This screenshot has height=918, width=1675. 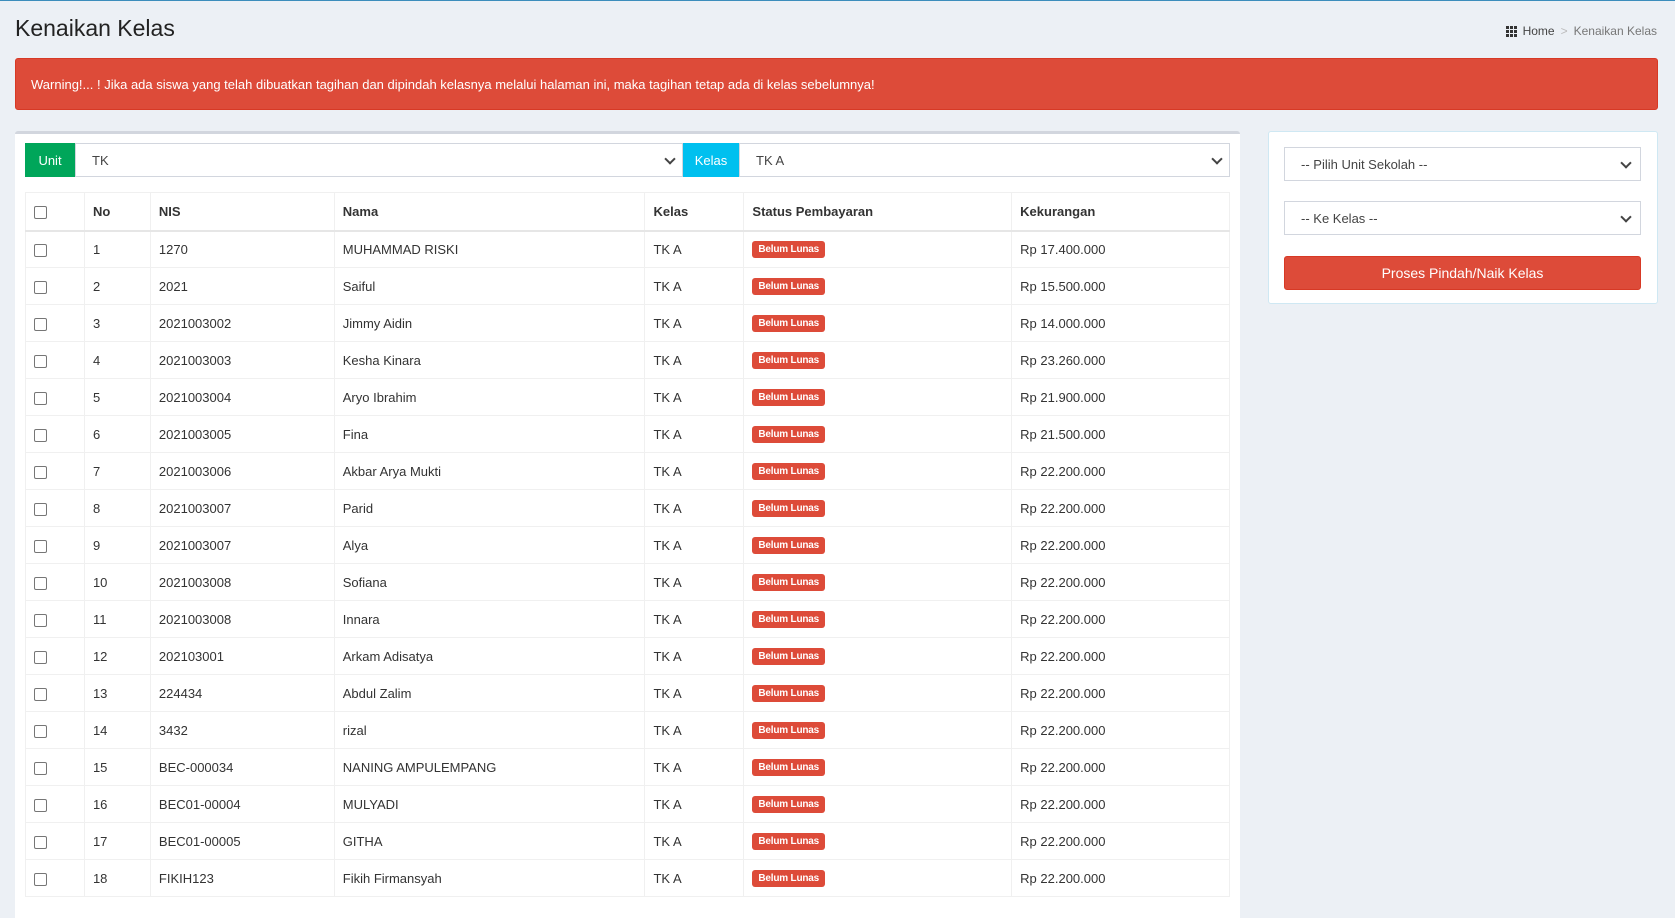 I want to click on cell-kekurangan: Rp 23.260.000, so click(x=1120, y=360).